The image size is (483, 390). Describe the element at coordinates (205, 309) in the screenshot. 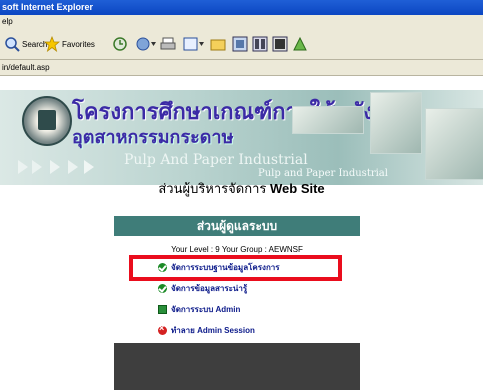

I see `menu-item-label: จัดการระบบ Admin` at that location.